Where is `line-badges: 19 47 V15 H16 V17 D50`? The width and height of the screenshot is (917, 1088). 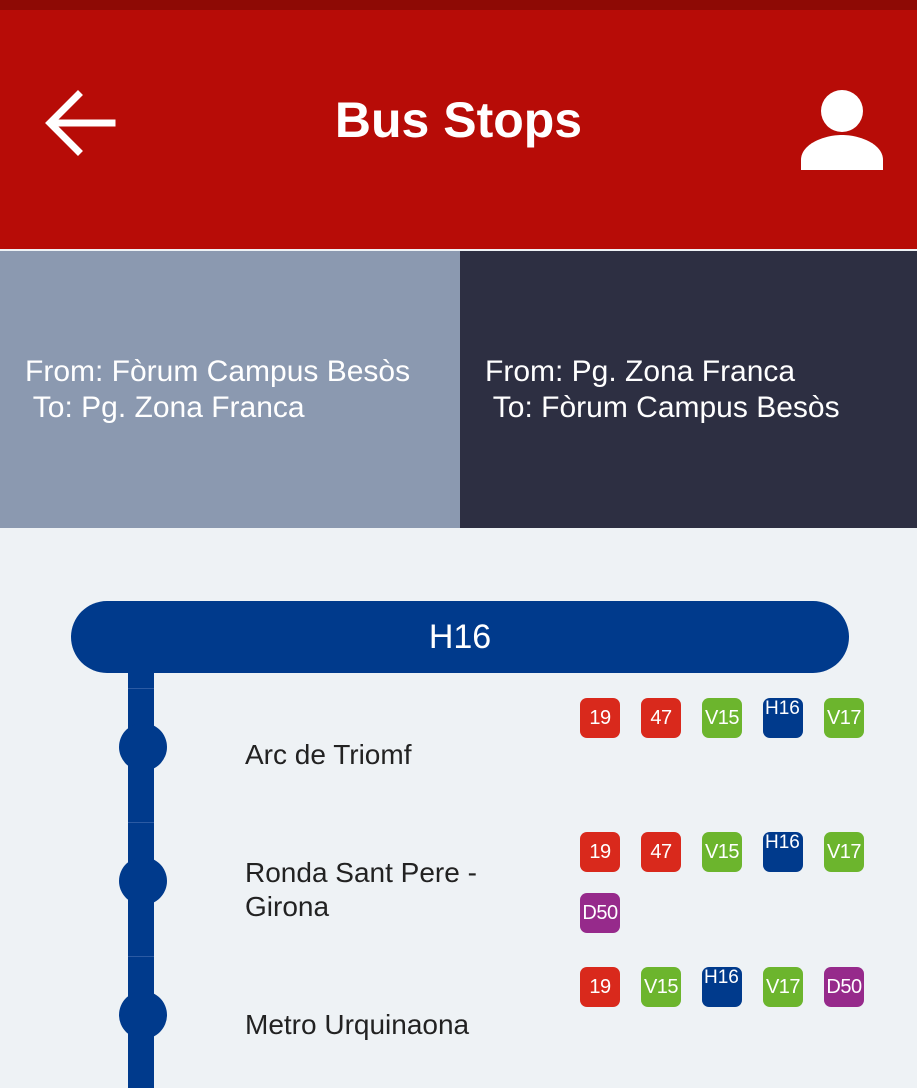 line-badges: 19 47 V15 H16 V17 D50 is located at coordinates (730, 882).